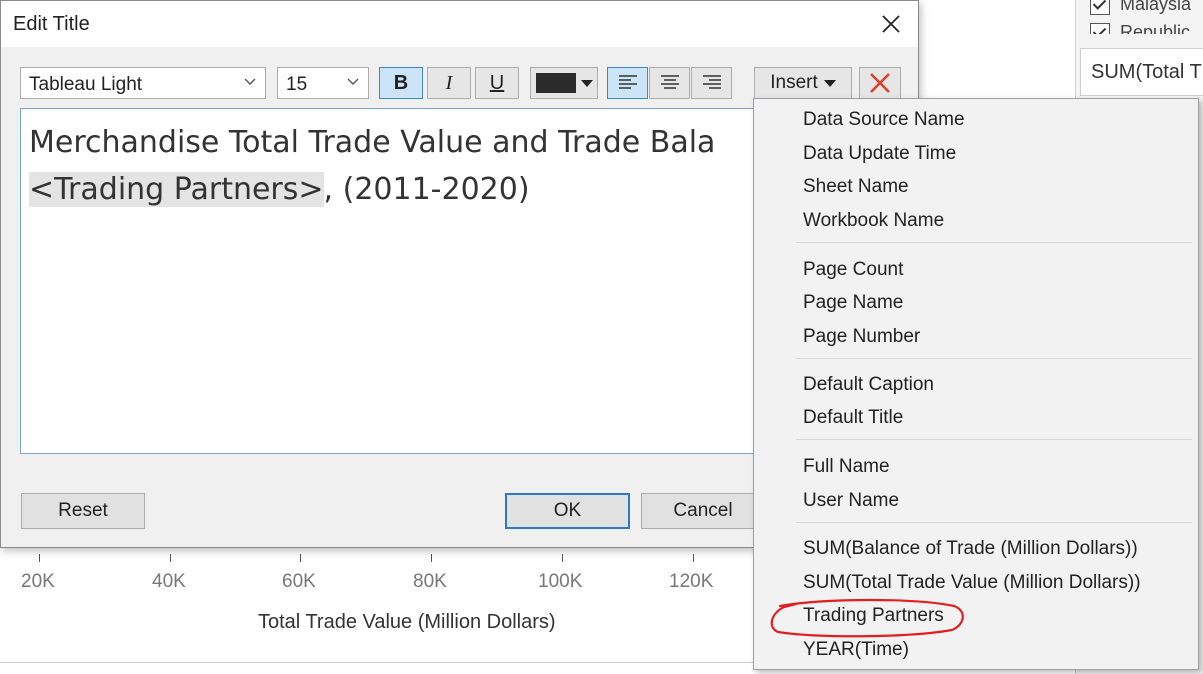 This screenshot has height=674, width=1203. What do you see at coordinates (297, 84) in the screenshot?
I see `font-size-value: 15` at bounding box center [297, 84].